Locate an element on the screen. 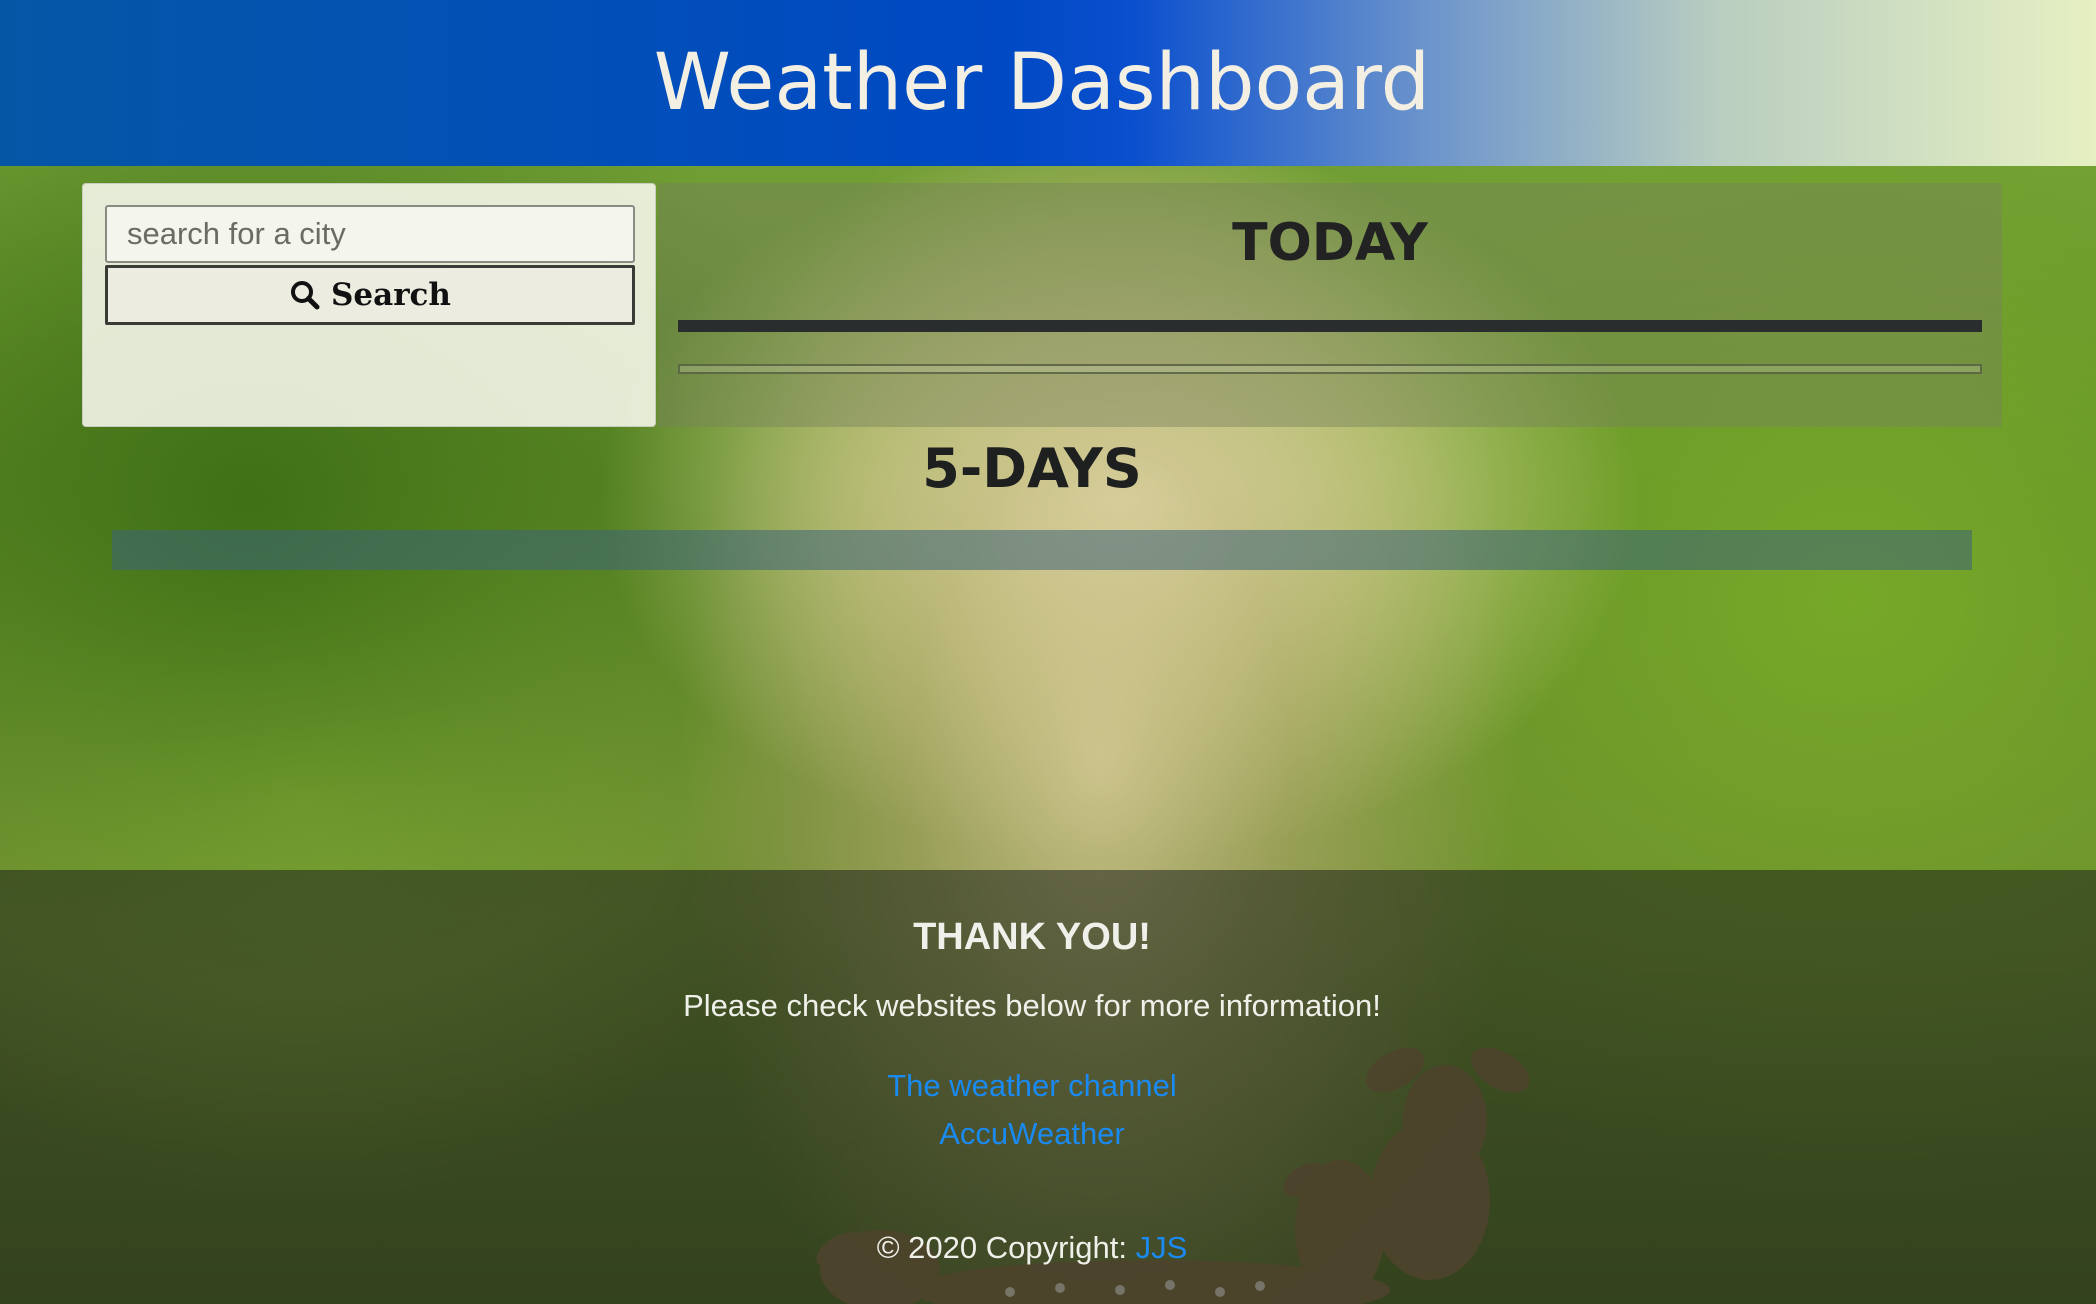  copyright-author-link: JJS is located at coordinates (1162, 1247).